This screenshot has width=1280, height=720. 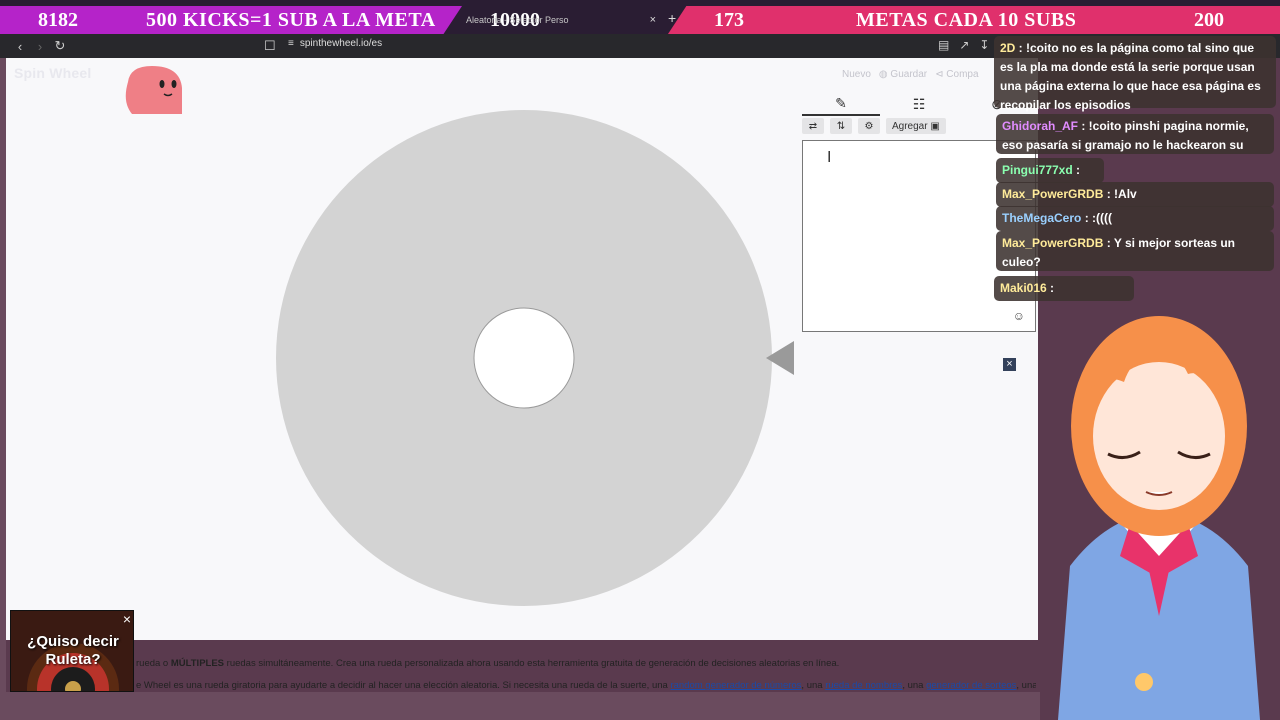 I want to click on vtuber-avatar, so click(x=1159, y=518).